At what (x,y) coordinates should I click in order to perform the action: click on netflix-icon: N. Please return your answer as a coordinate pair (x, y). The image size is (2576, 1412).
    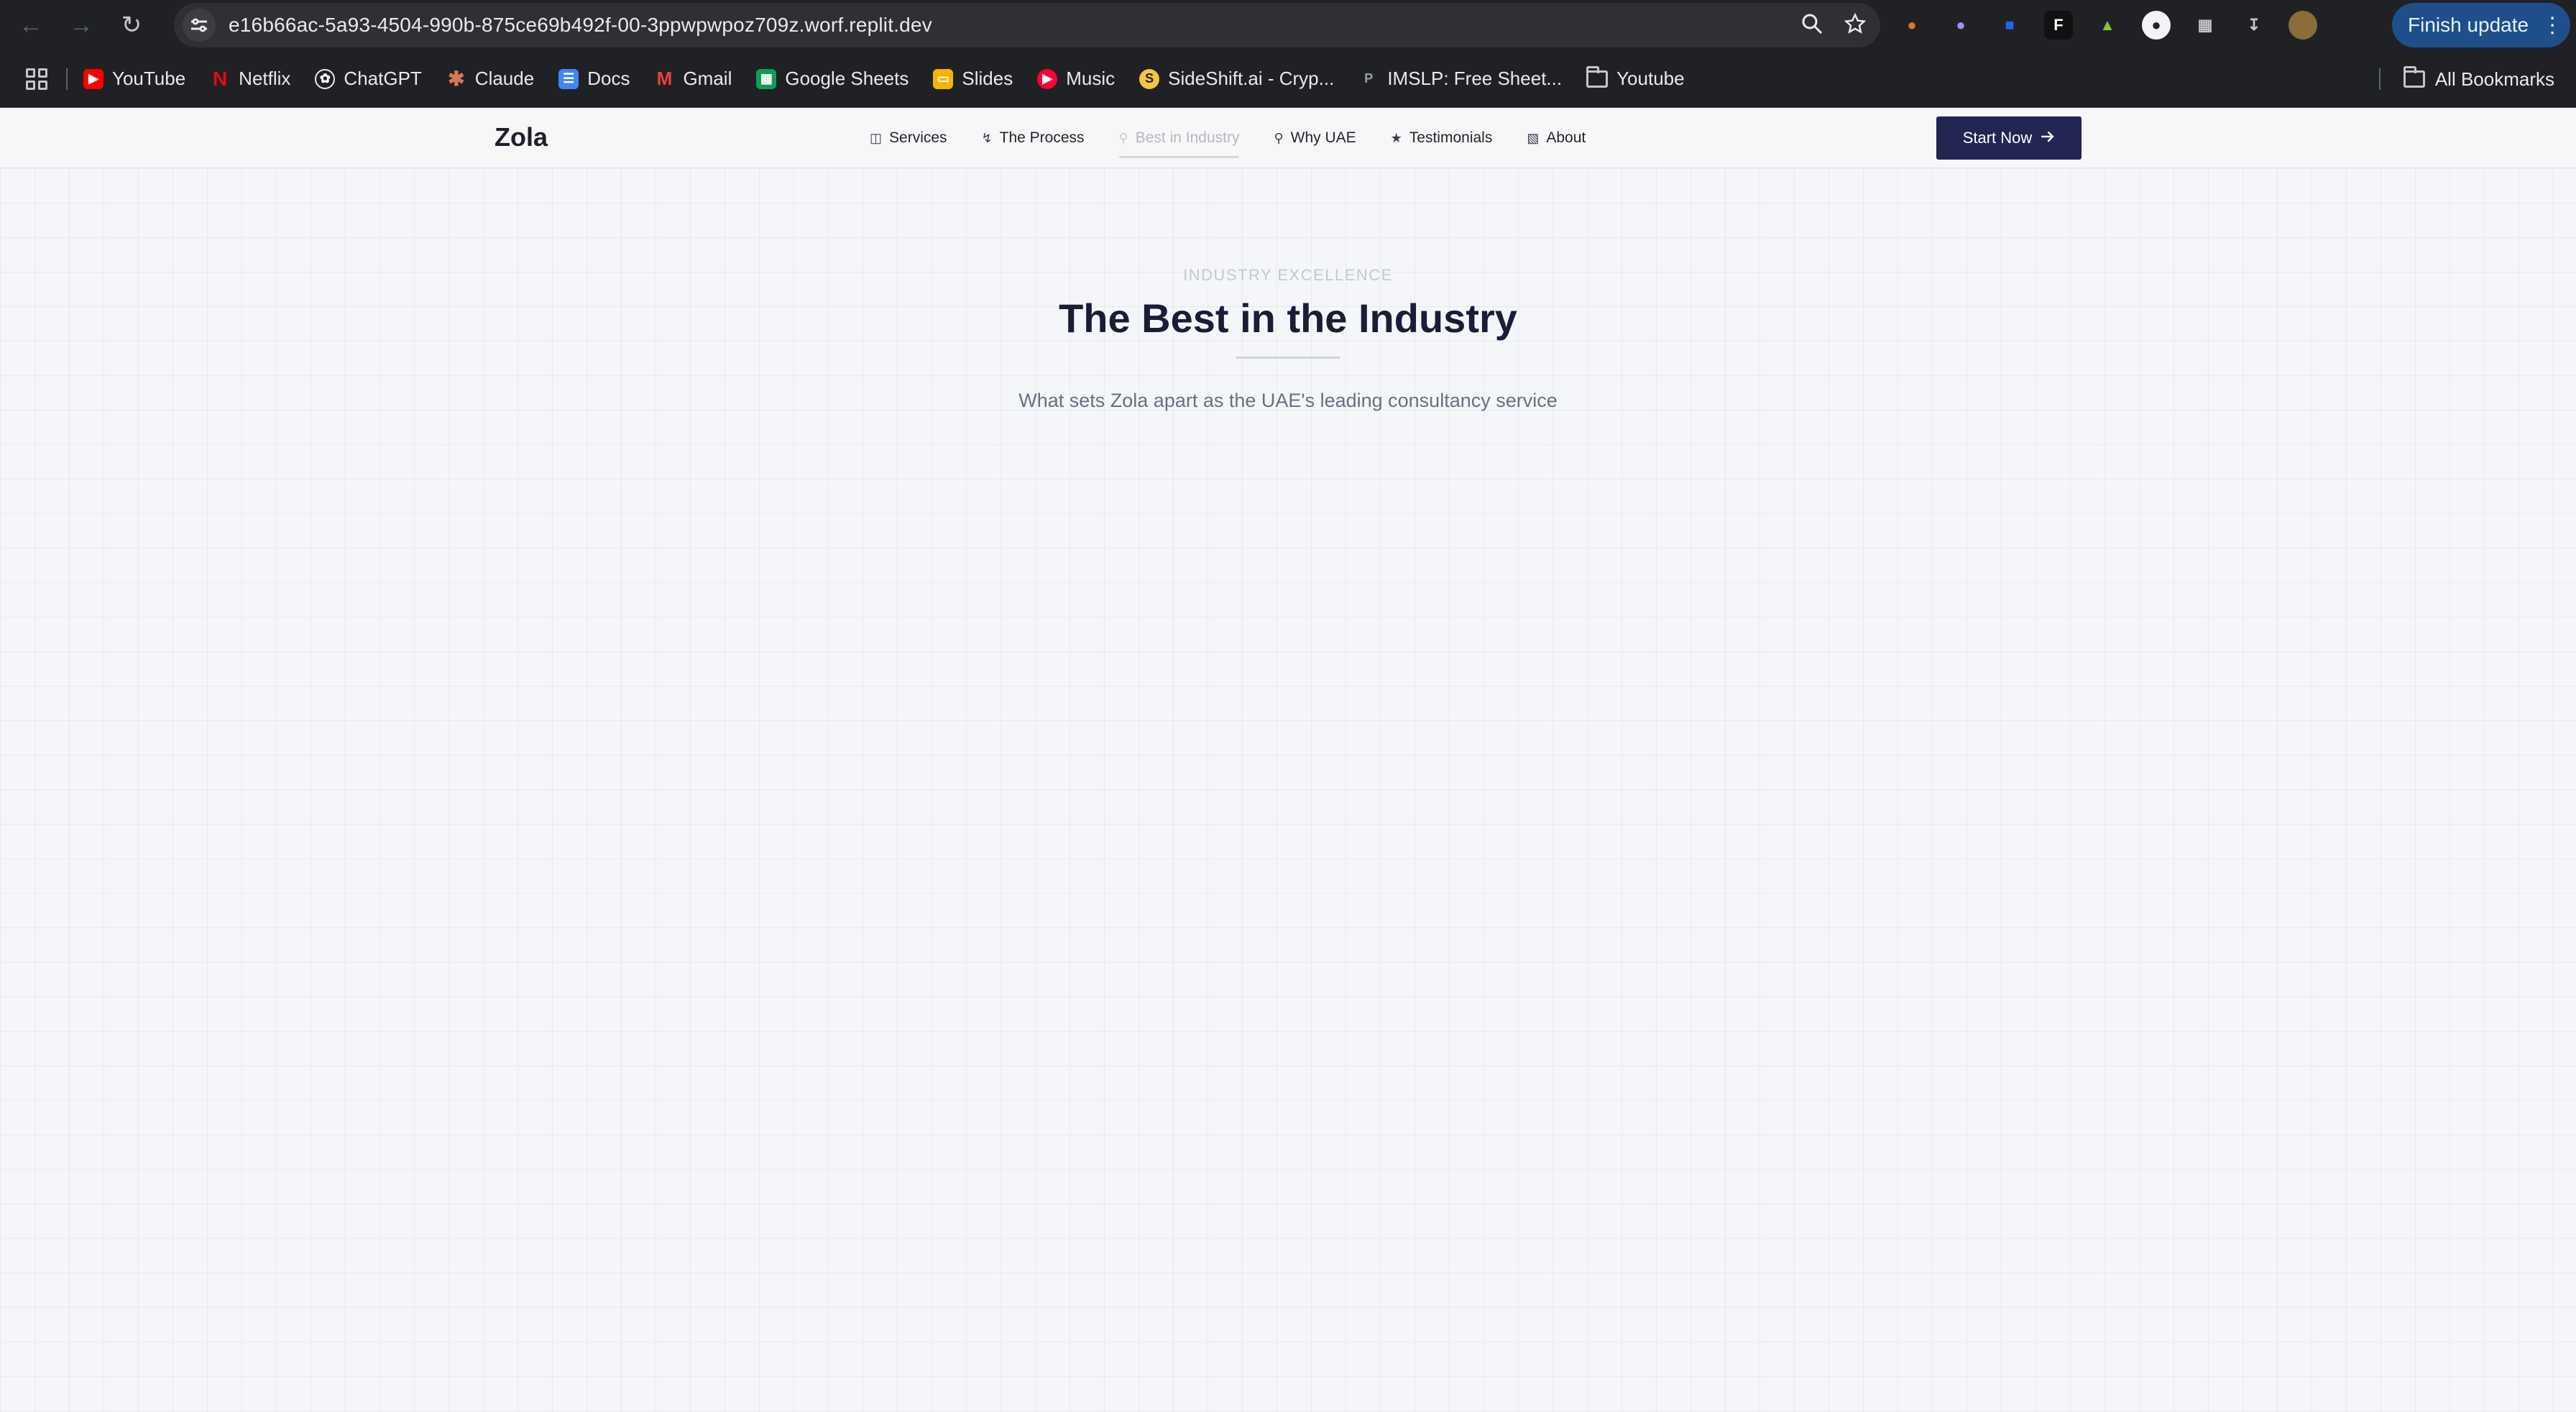
    Looking at the image, I should click on (220, 78).